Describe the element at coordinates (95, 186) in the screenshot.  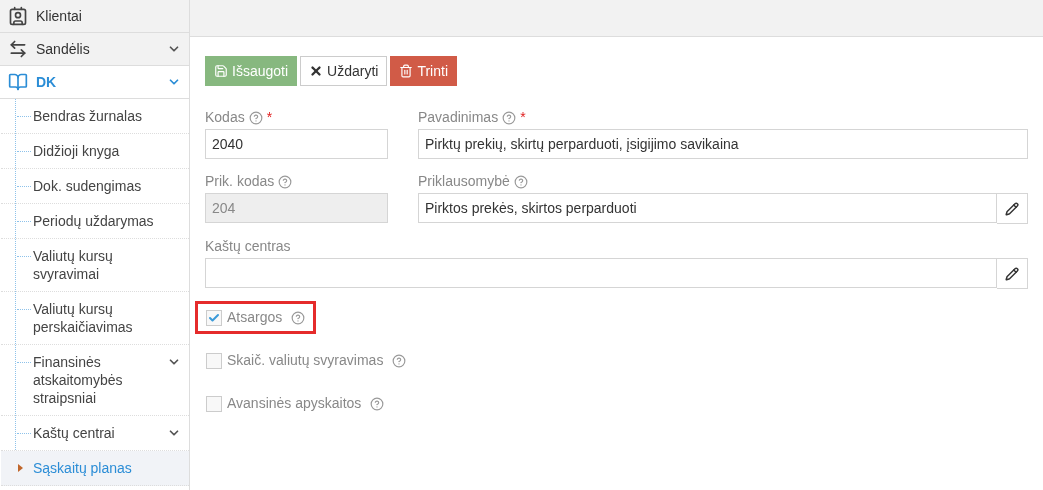
I see `submenu-item: Dok. sudengimas` at that location.